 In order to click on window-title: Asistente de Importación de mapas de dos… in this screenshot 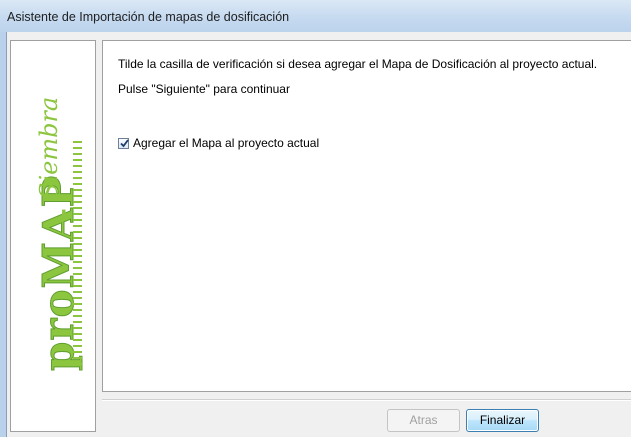, I will do `click(148, 17)`.